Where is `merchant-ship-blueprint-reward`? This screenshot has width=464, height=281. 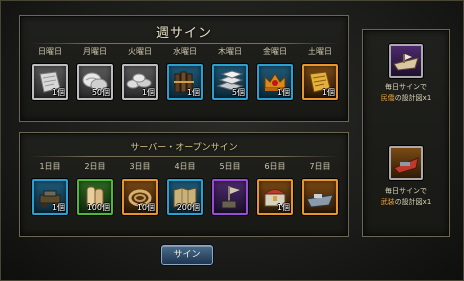 merchant-ship-blueprint-reward is located at coordinates (406, 61).